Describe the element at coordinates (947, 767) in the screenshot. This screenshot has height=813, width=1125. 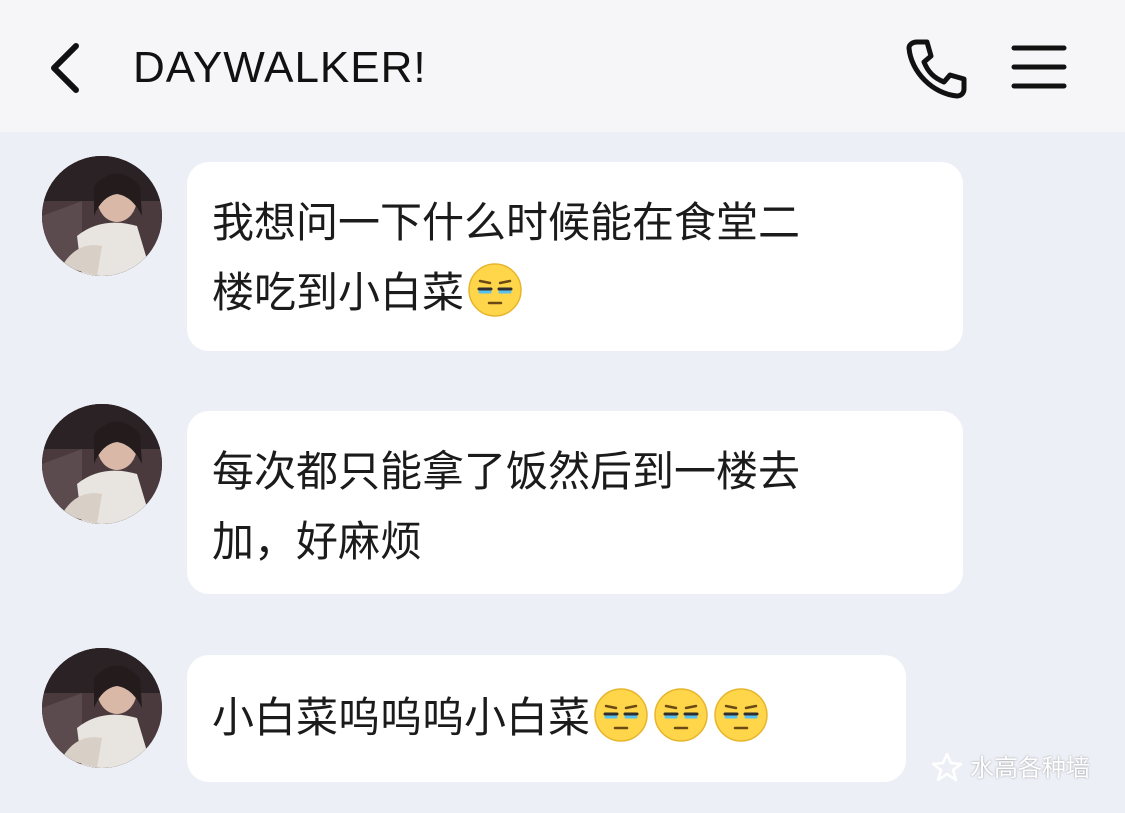
I see `star-logo-icon` at that location.